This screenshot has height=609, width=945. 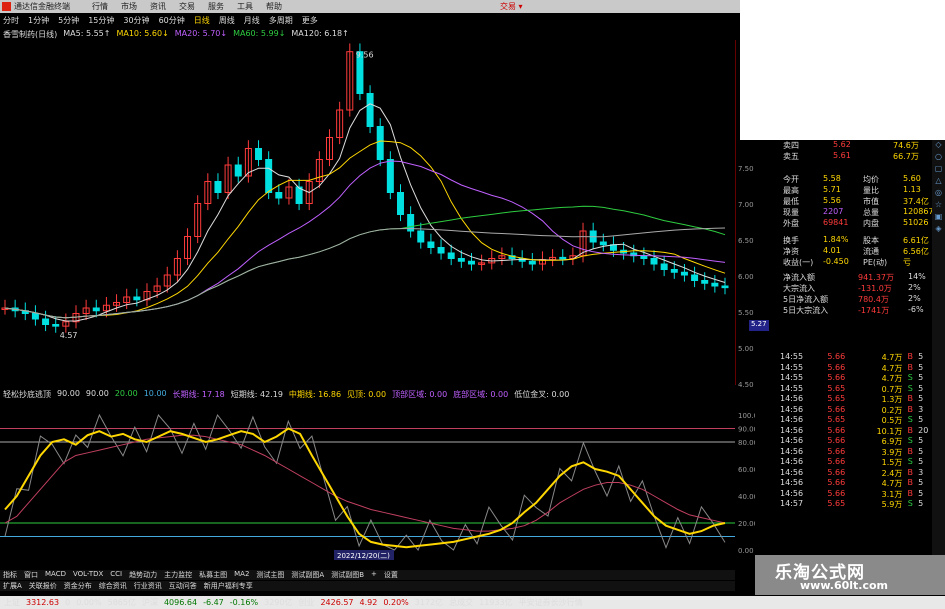 What do you see at coordinates (281, 20) in the screenshot?
I see `tab-9: 多周期` at bounding box center [281, 20].